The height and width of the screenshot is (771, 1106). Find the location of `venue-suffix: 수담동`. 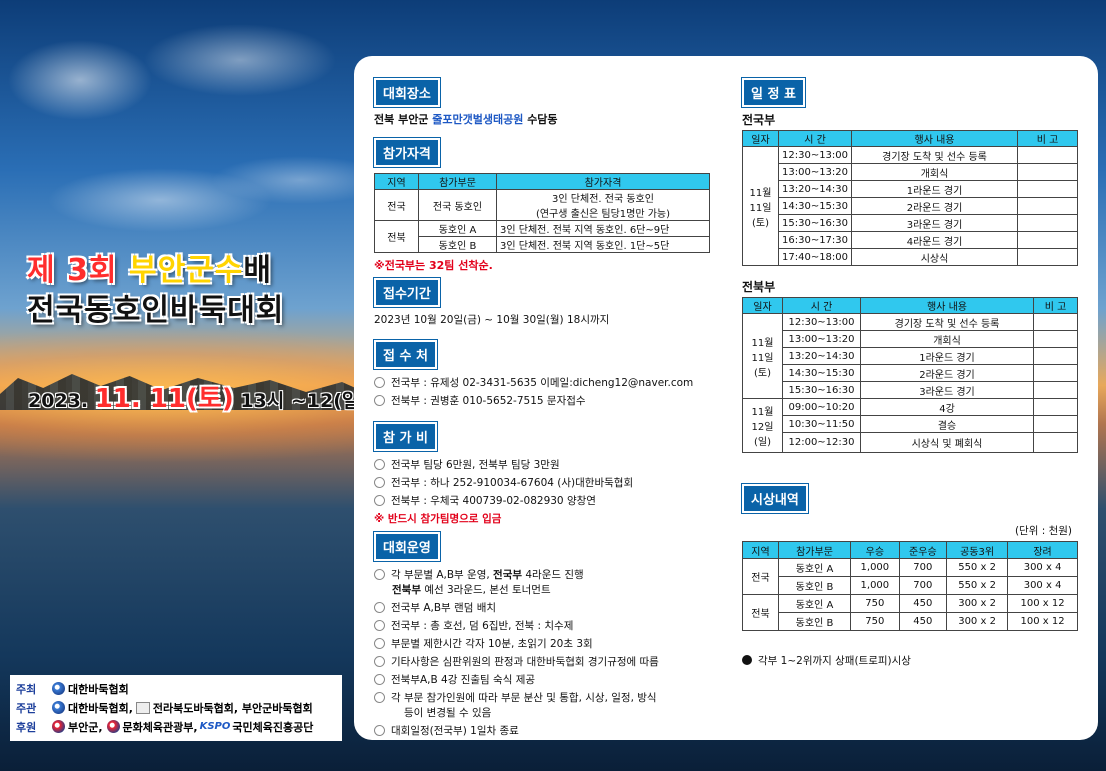

venue-suffix: 수담동 is located at coordinates (540, 119).